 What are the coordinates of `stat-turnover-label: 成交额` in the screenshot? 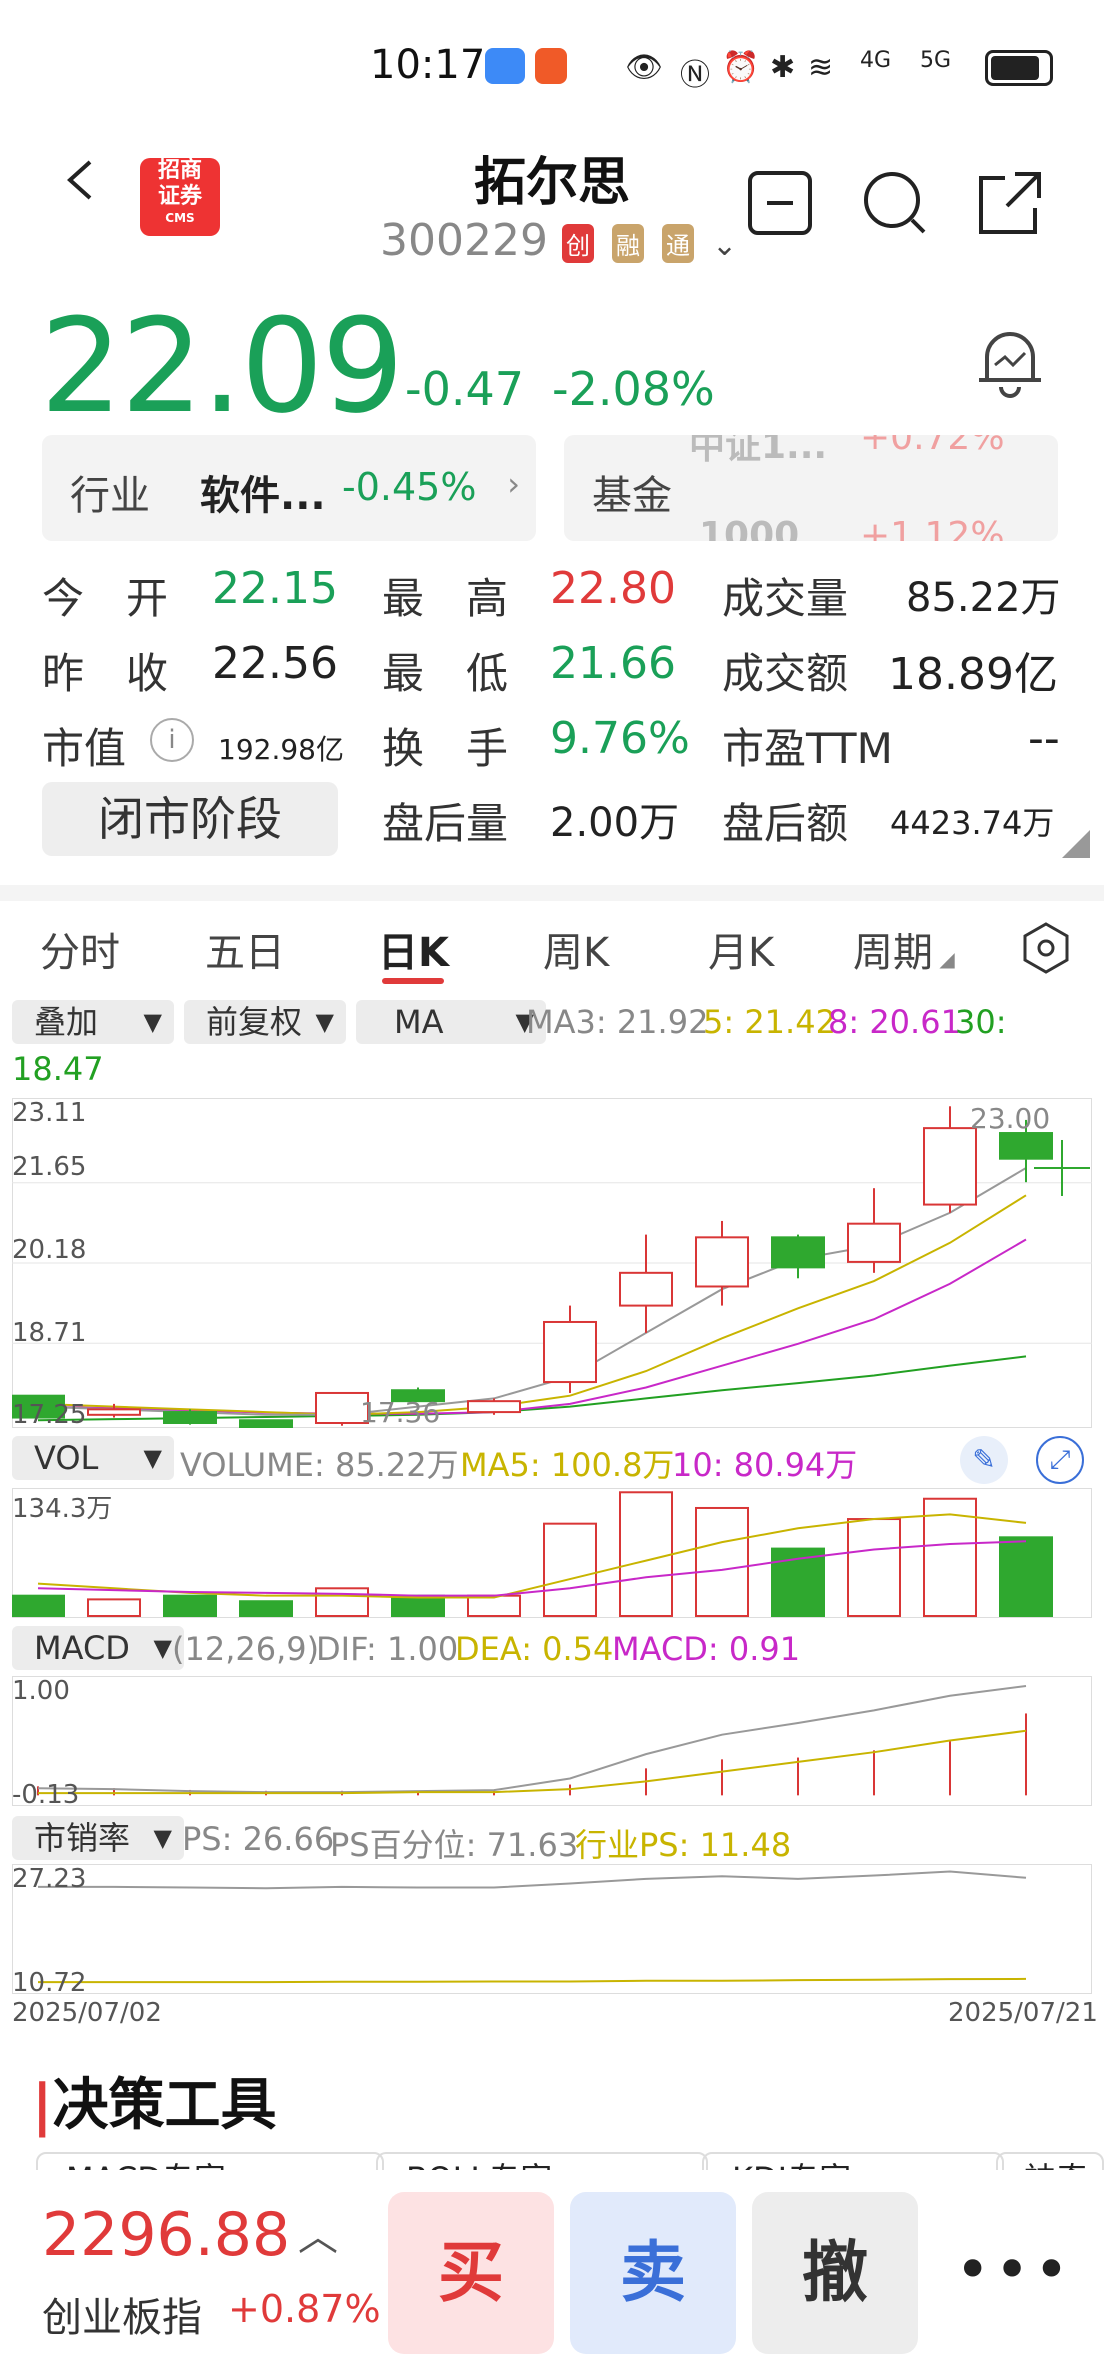 It's located at (785, 673).